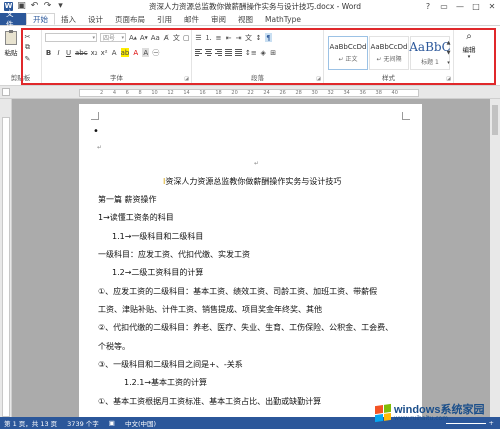 The image size is (500, 429). I want to click on strikethrough-button: abc, so click(81, 52).